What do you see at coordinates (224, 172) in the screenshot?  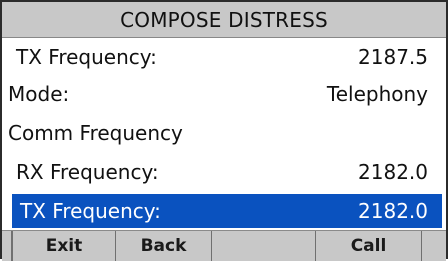 I see `menu-row-rx-frequency: RX Frequency: 2182.0` at bounding box center [224, 172].